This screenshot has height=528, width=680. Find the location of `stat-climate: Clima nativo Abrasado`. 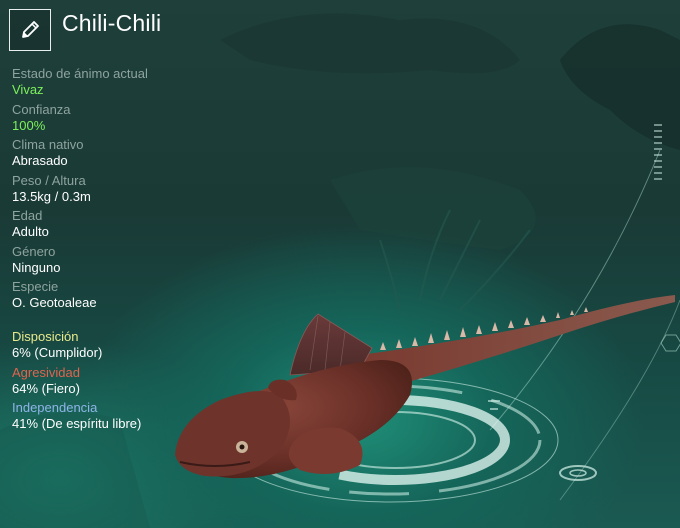

stat-climate: Clima nativo Abrasado is located at coordinates (142, 155).